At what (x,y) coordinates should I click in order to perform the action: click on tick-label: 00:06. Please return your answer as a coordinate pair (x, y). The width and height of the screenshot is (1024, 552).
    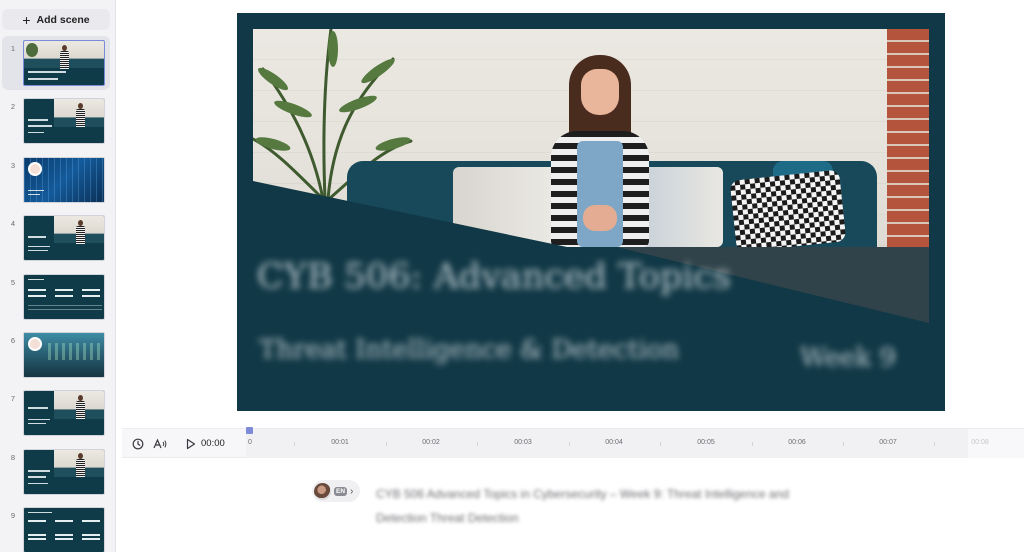
    Looking at the image, I should click on (797, 442).